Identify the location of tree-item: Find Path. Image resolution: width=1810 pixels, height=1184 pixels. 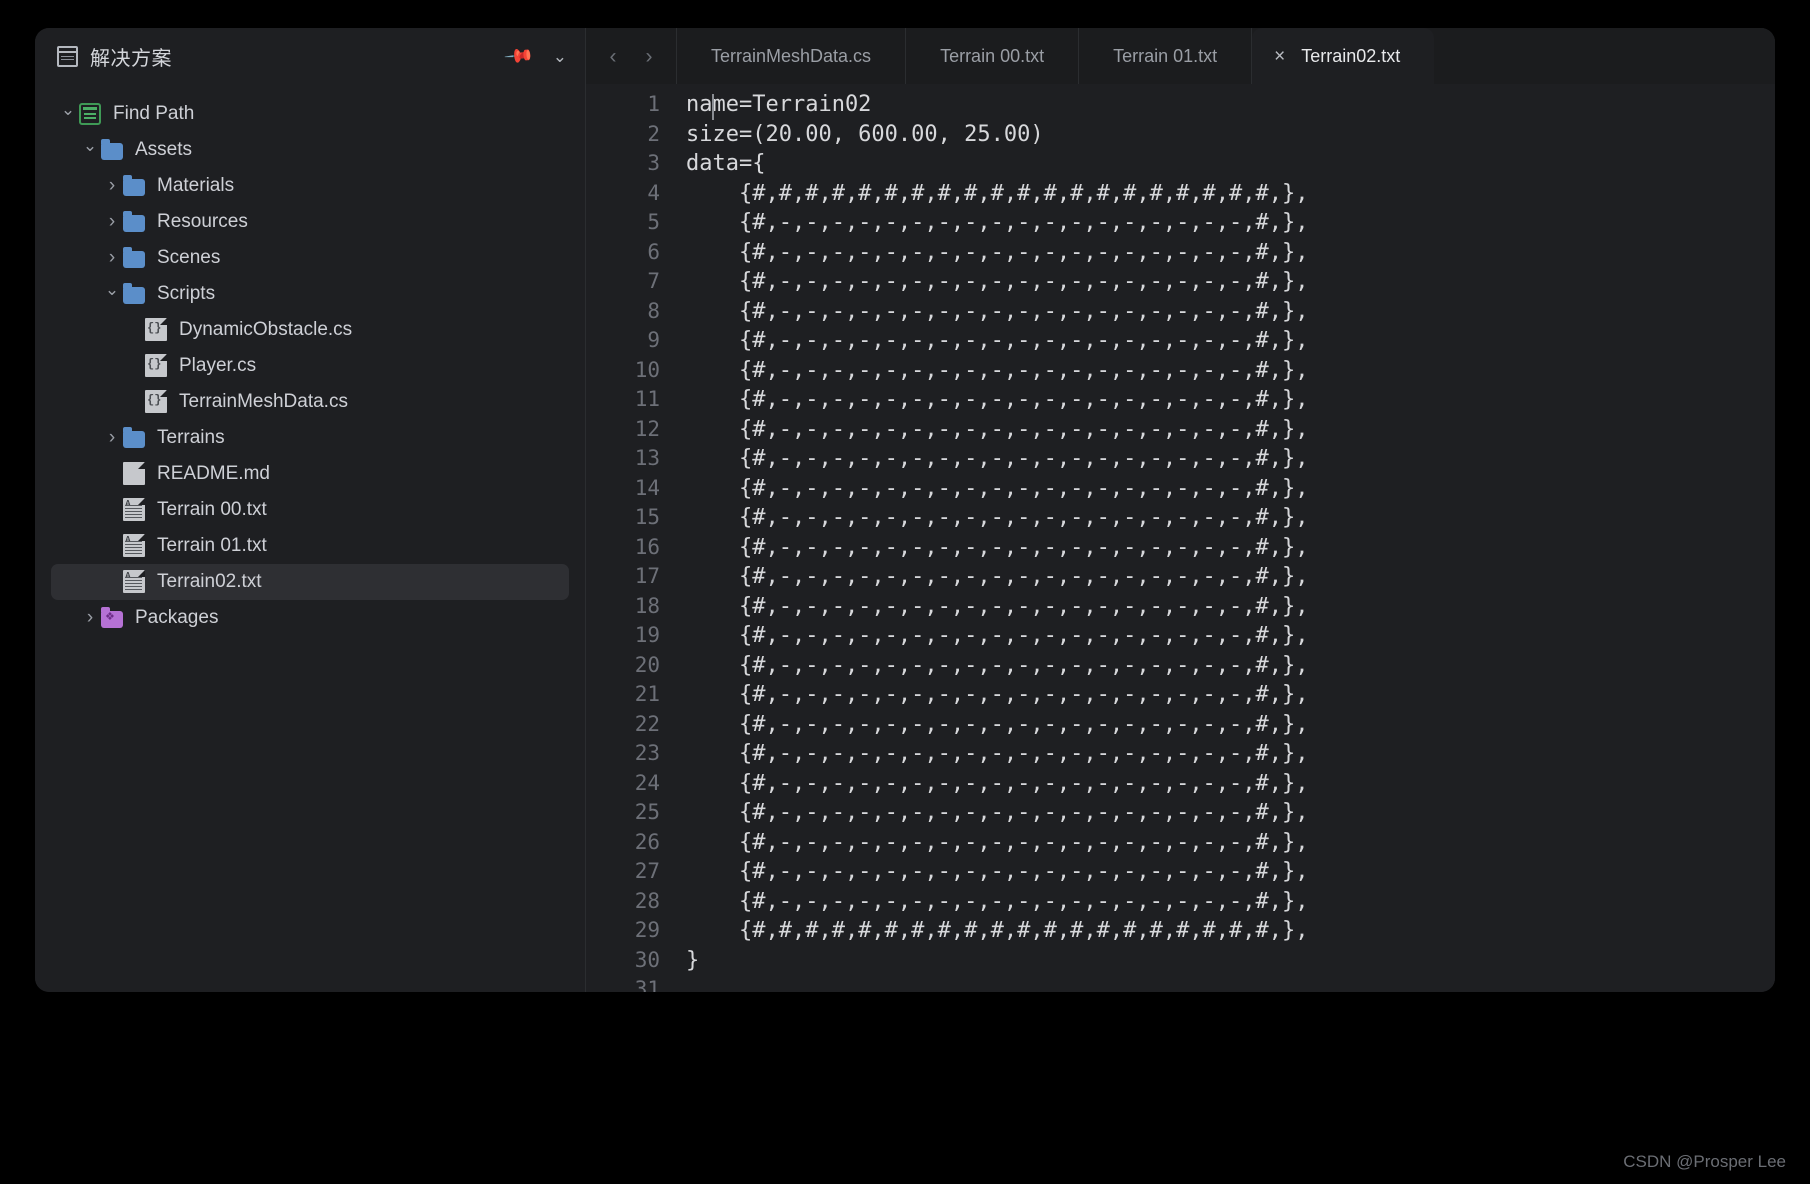
(310, 114).